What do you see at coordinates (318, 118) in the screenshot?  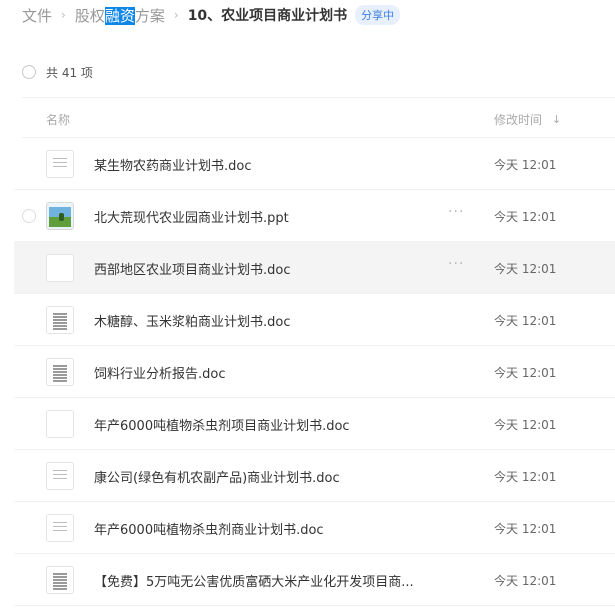 I see `list-header: 名称 修改时间 ↓` at bounding box center [318, 118].